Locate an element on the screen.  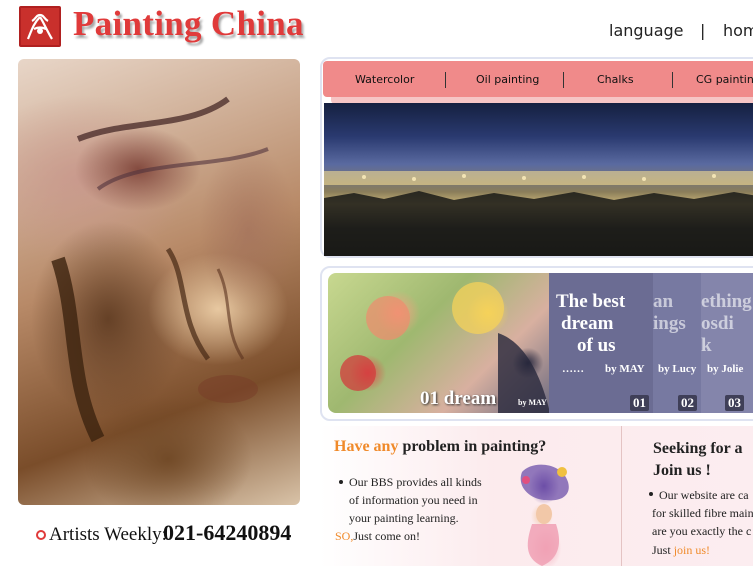
slide-title-line: an is located at coordinates (663, 301).